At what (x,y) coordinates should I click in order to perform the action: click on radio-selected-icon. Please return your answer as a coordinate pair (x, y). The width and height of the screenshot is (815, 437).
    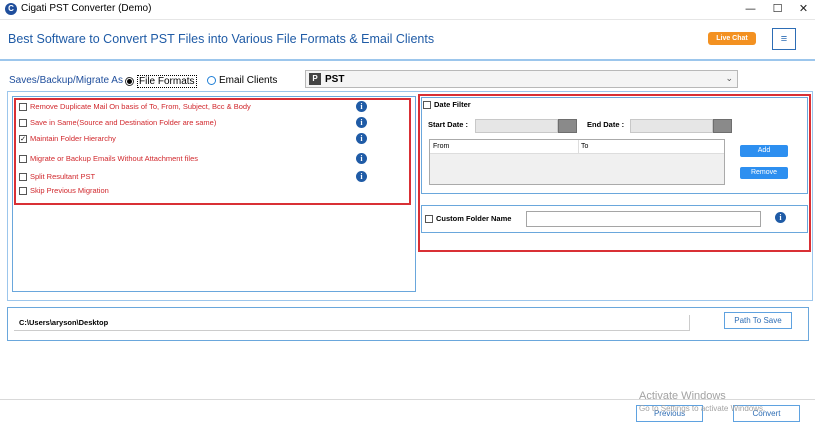
    Looking at the image, I should click on (129, 81).